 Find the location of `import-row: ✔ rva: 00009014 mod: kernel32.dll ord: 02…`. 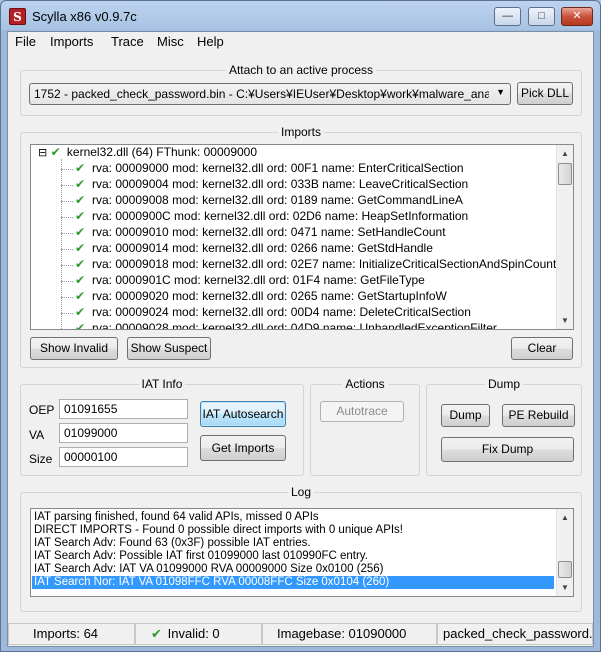

import-row: ✔ rva: 00009014 mod: kernel32.dll ord: 02… is located at coordinates (254, 249).